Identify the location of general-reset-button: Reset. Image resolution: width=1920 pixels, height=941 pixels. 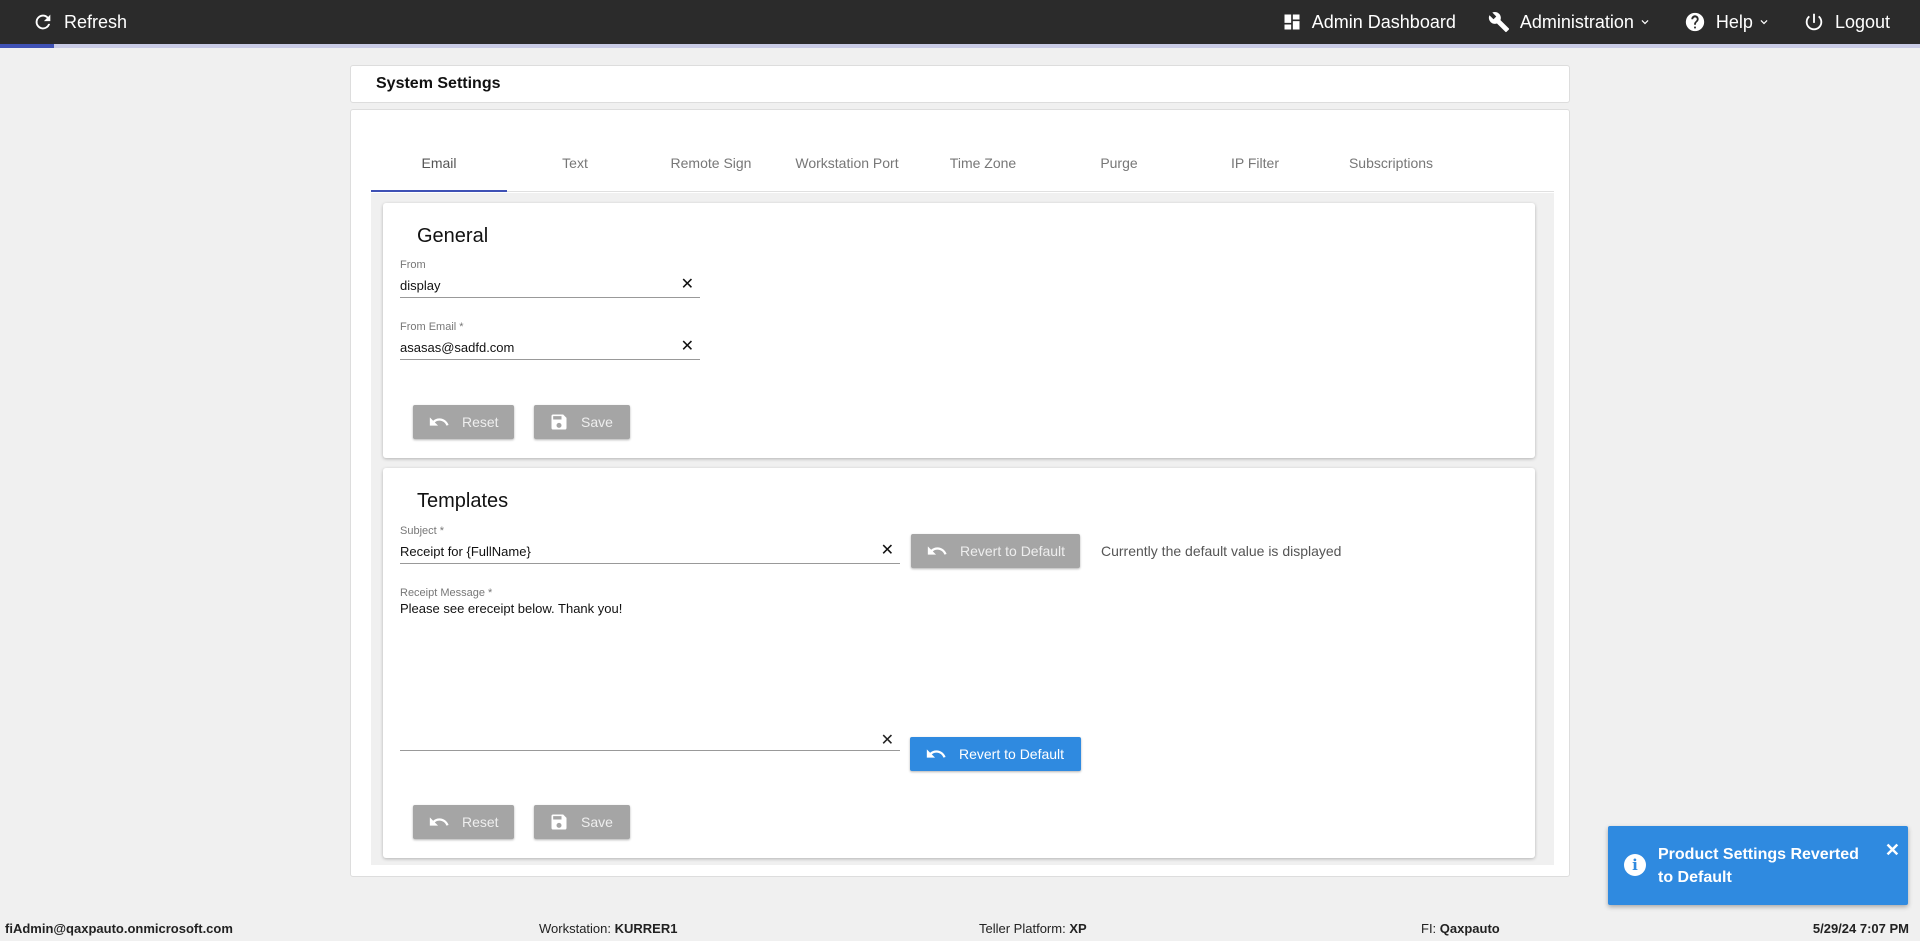
(463, 422).